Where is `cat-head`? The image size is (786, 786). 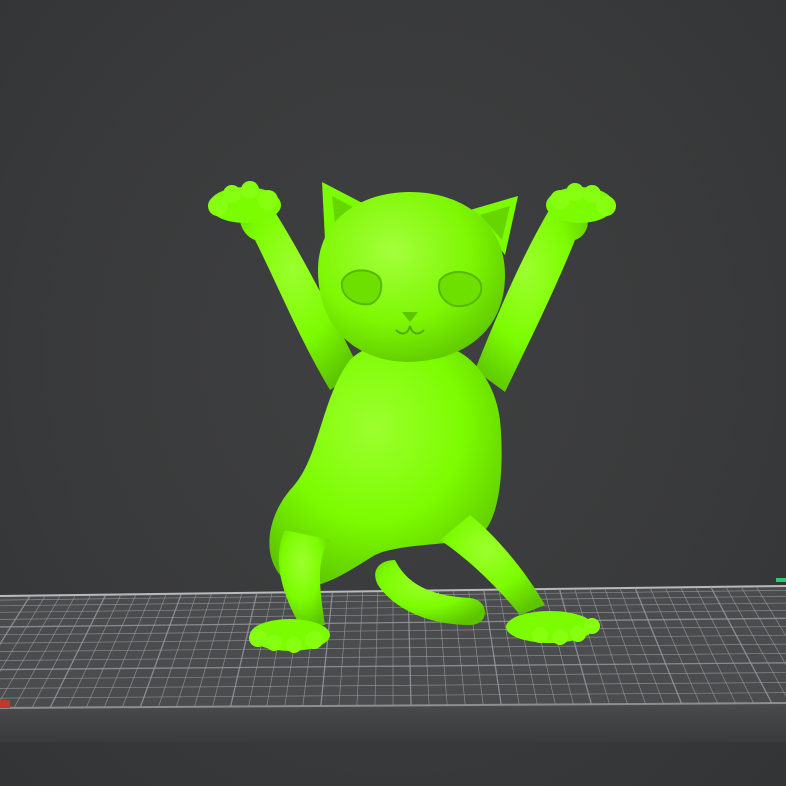
cat-head is located at coordinates (418, 272).